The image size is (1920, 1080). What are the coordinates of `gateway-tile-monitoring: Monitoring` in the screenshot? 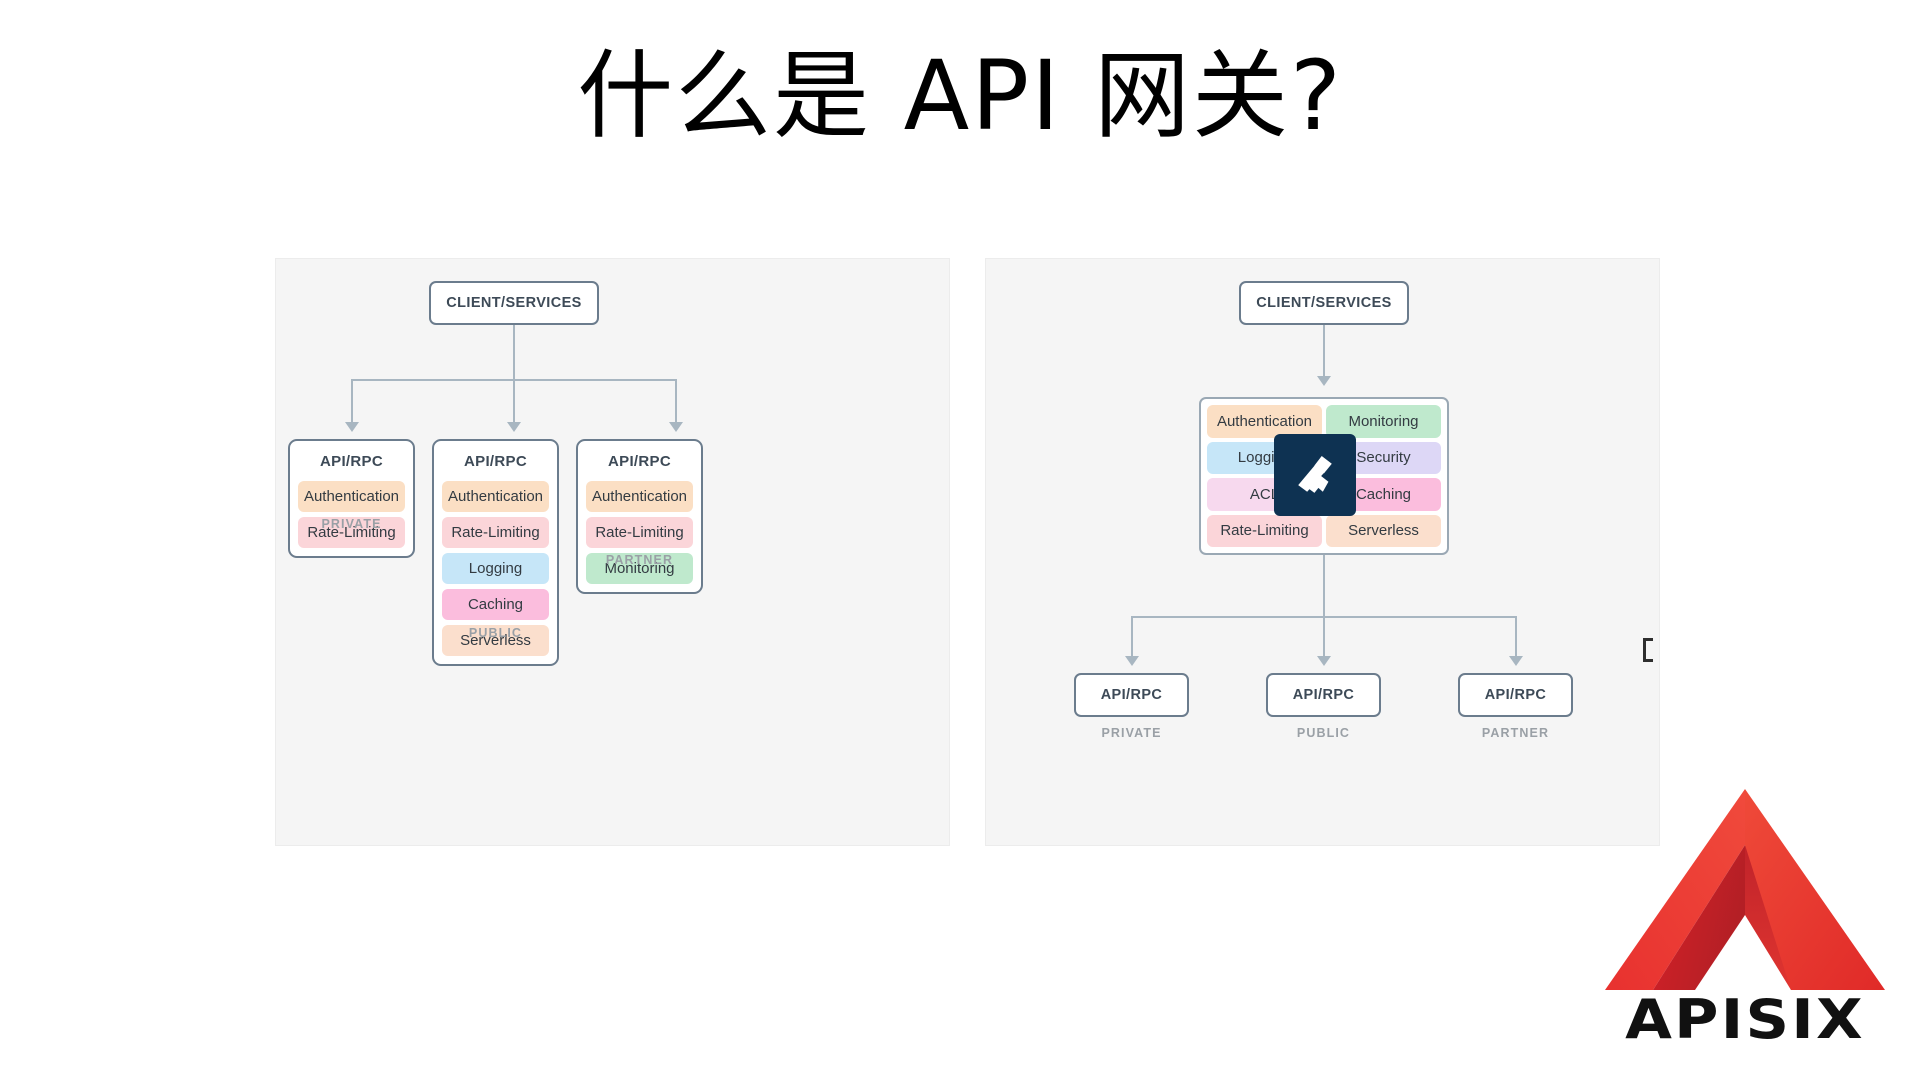 It's located at (1383, 421).